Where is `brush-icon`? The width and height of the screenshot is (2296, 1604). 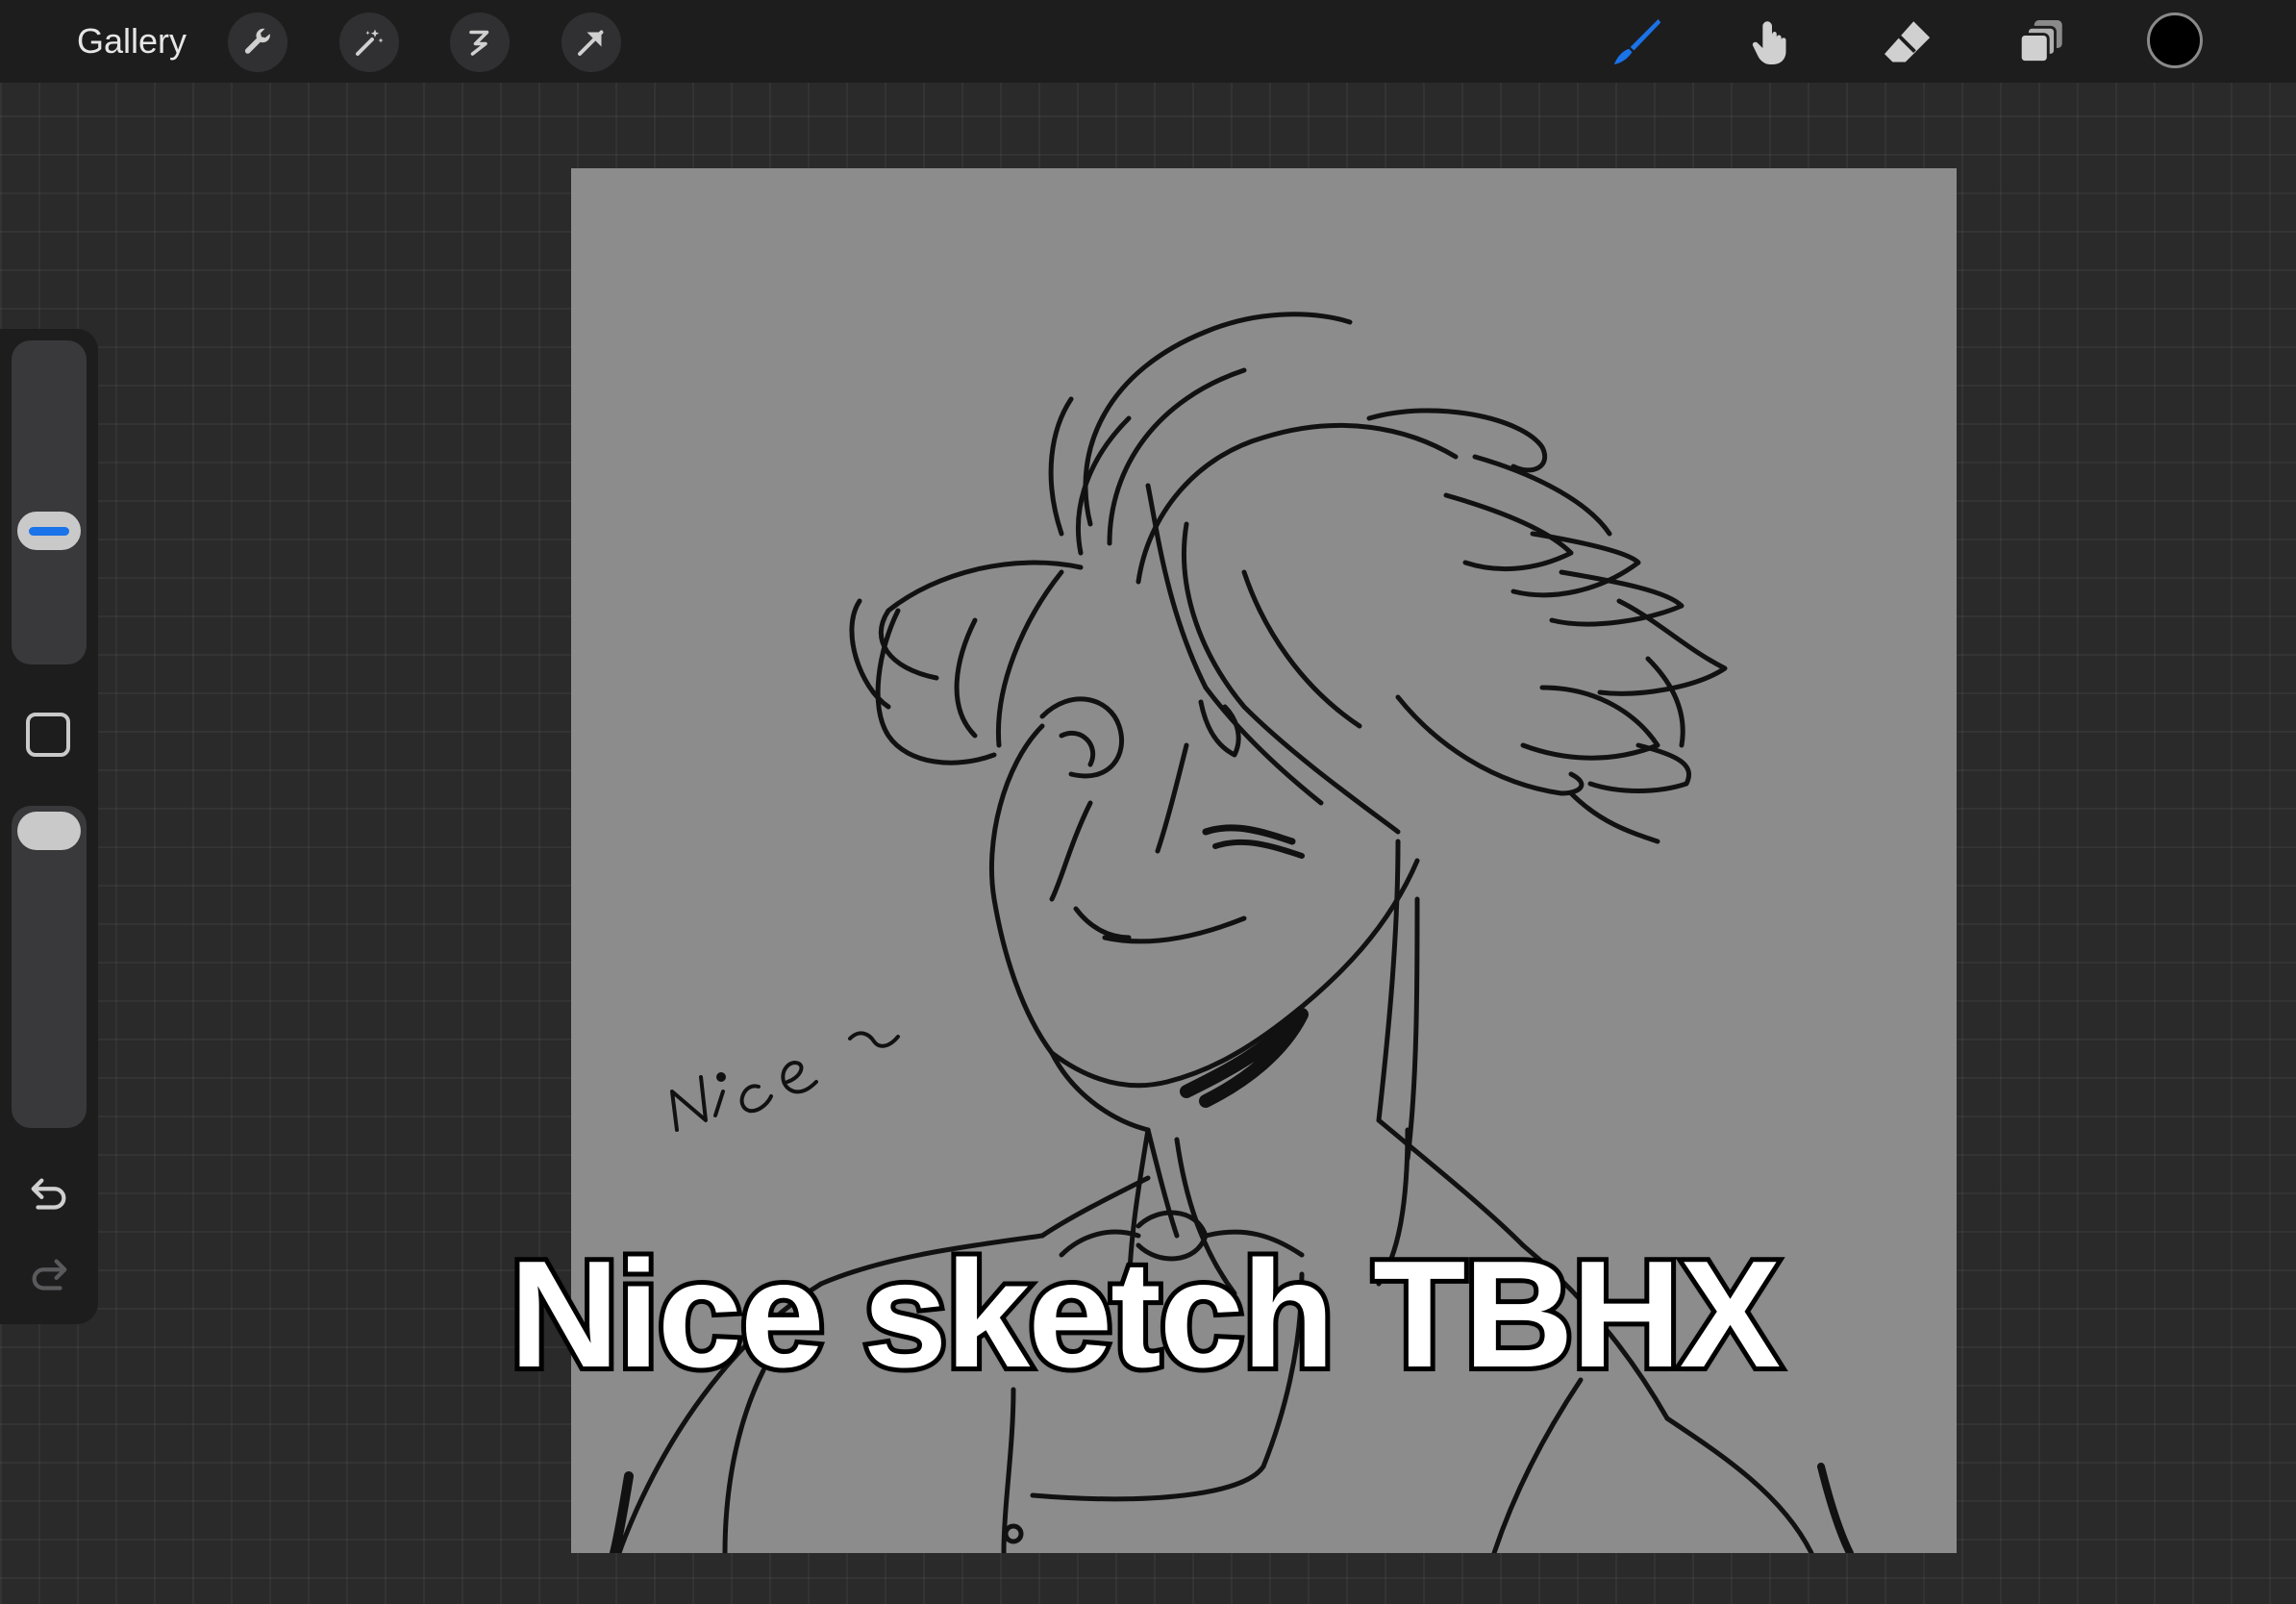
brush-icon is located at coordinates (1637, 41).